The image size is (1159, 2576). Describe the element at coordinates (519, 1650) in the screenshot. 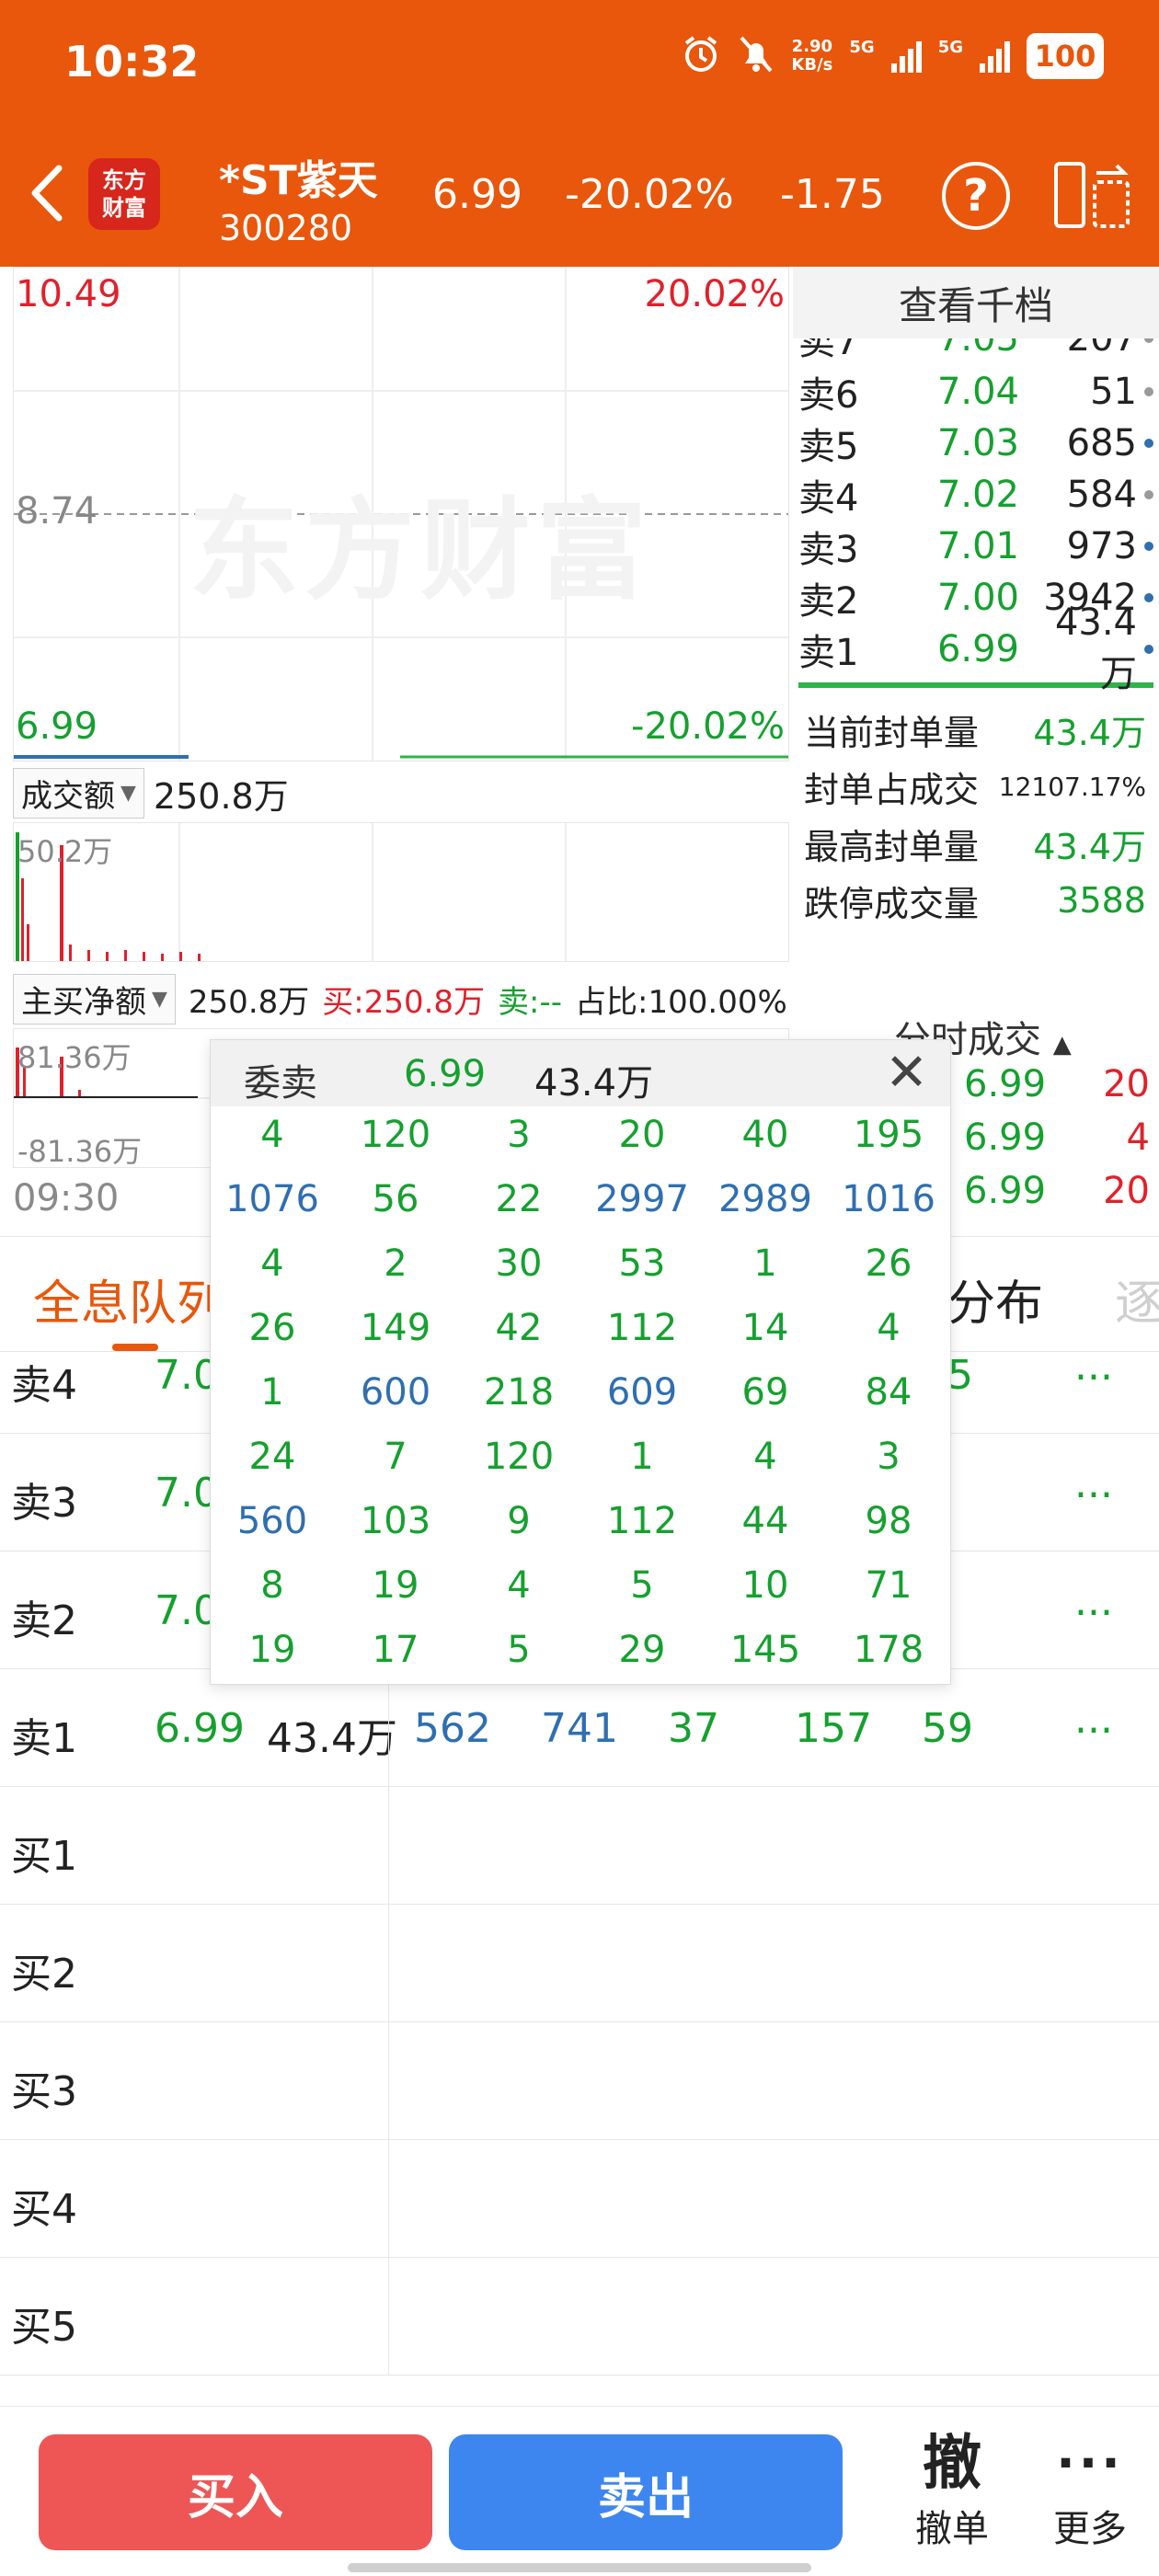

I see `popup-order-cell: 5` at that location.